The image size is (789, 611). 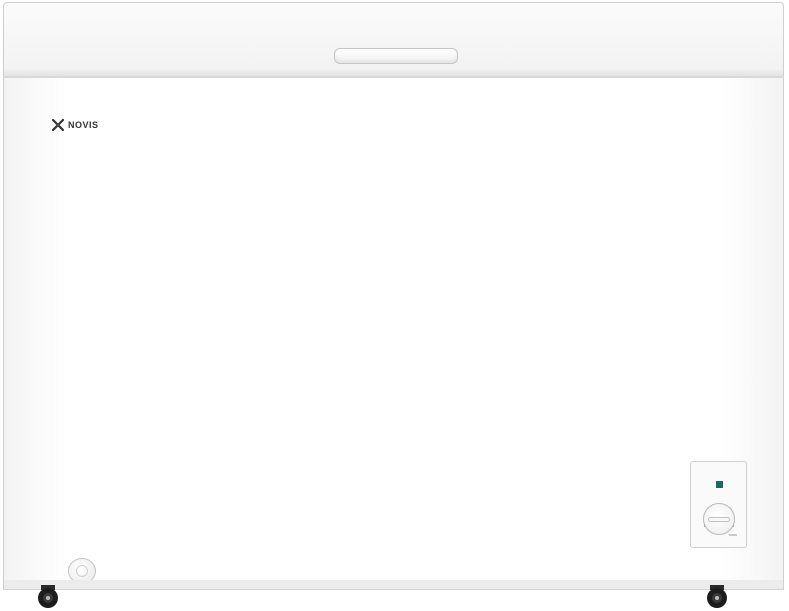 I want to click on power-indicator-light, so click(x=719, y=484).